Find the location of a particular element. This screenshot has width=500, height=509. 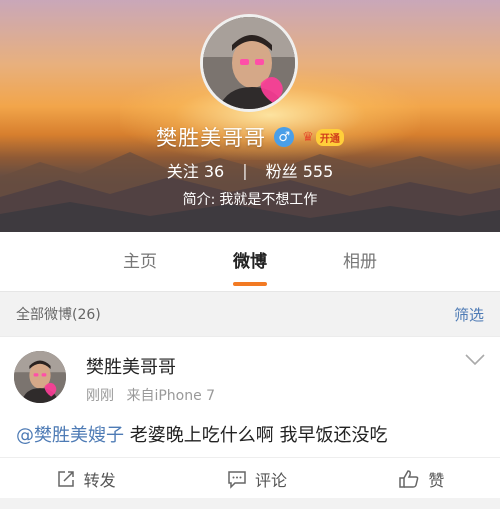

followers-label: 粉丝 is located at coordinates (281, 171).